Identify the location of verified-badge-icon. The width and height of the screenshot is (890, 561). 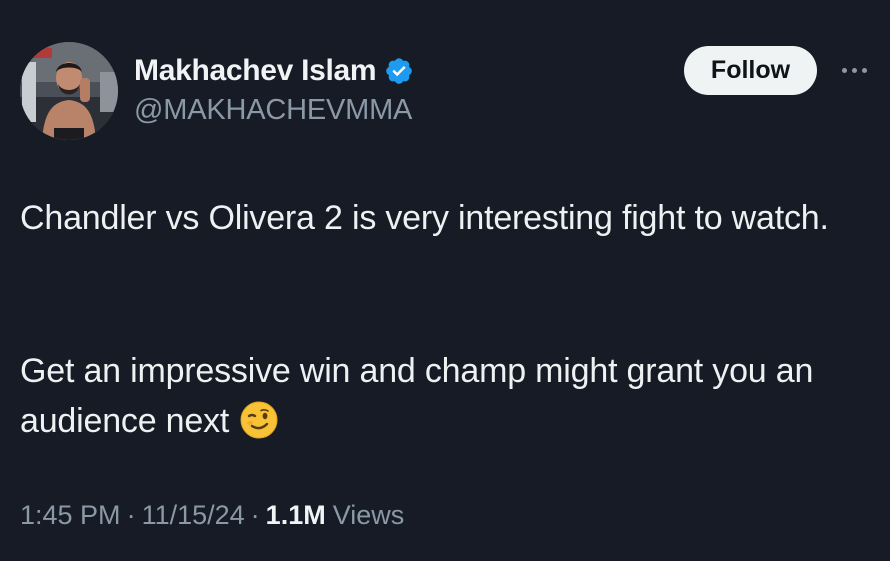
(399, 71).